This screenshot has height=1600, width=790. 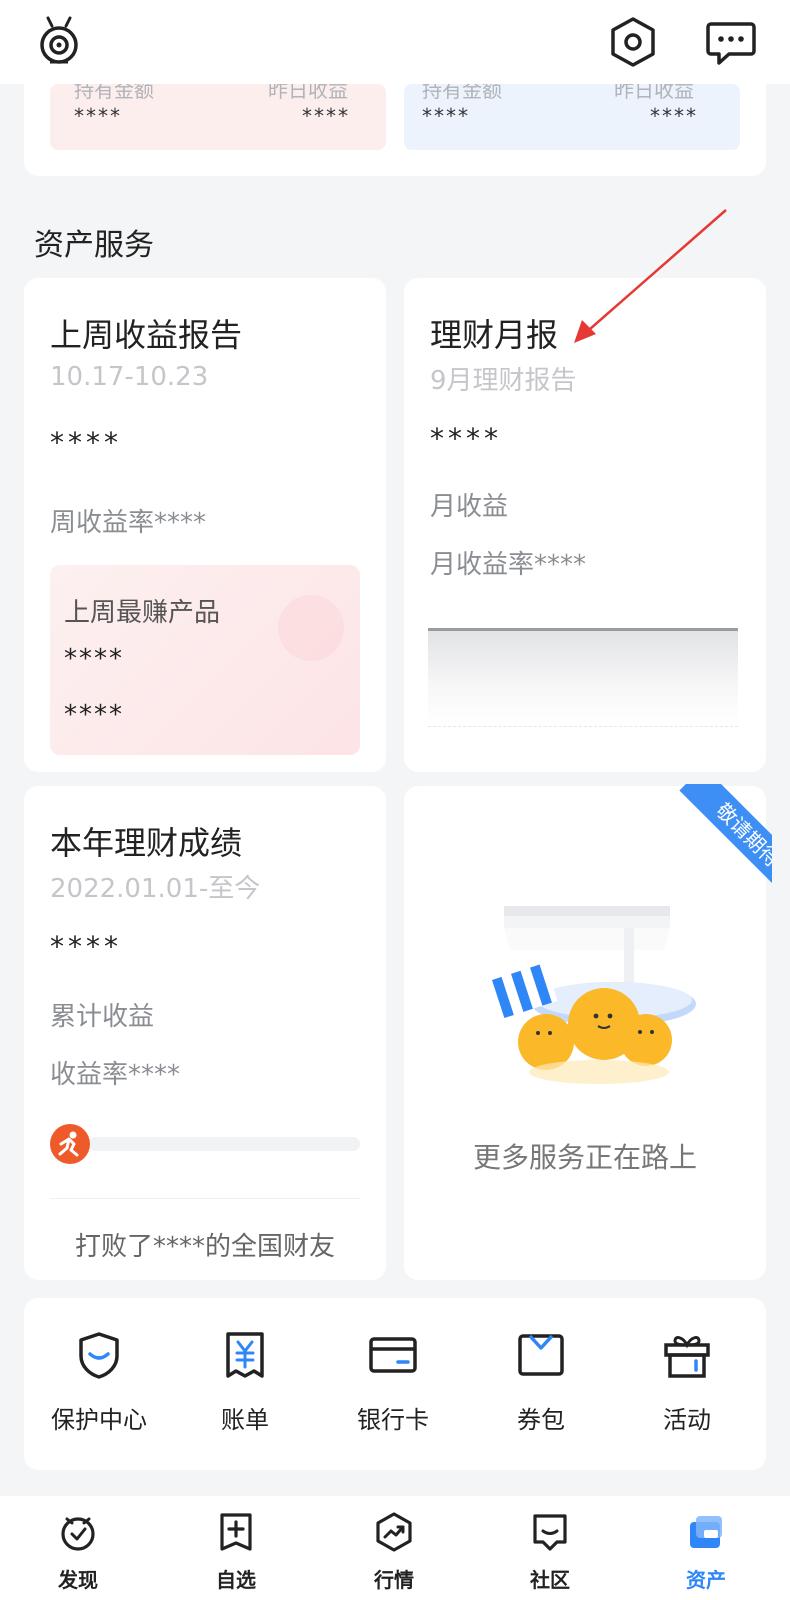 What do you see at coordinates (78, 1552) in the screenshot?
I see `nav-discover: 发现` at bounding box center [78, 1552].